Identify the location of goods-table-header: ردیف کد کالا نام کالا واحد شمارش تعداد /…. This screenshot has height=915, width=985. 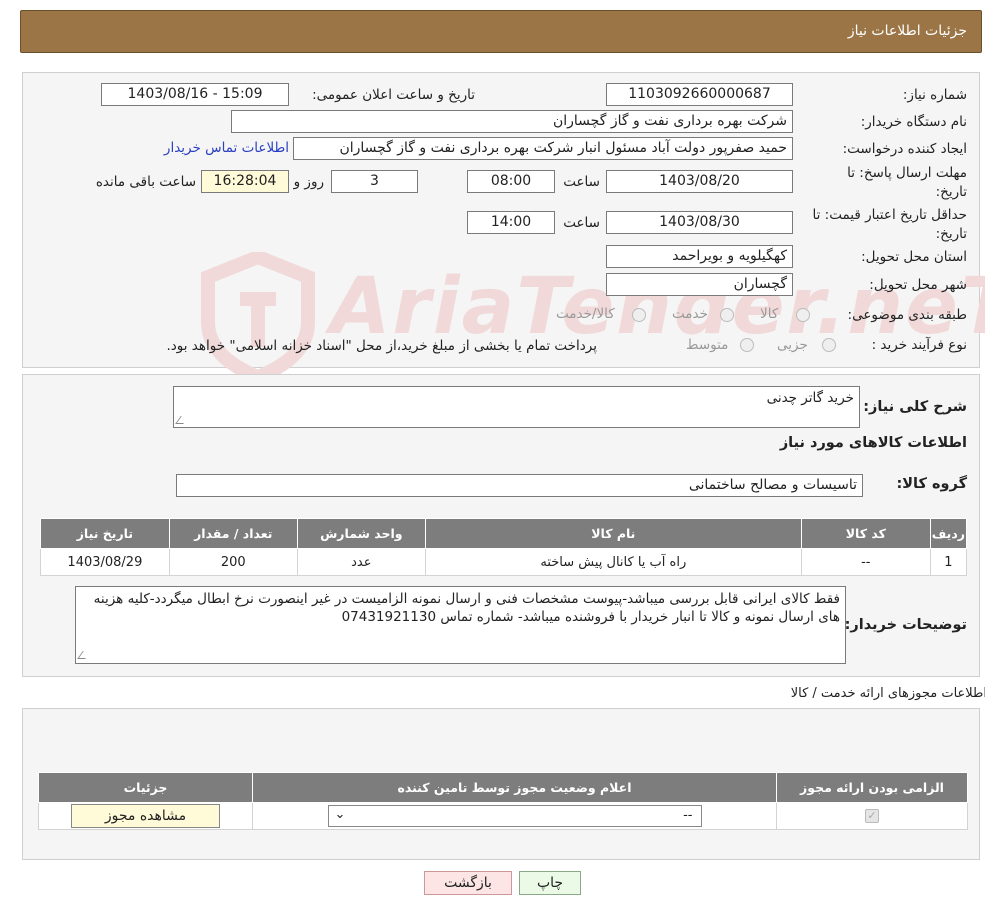
(504, 533).